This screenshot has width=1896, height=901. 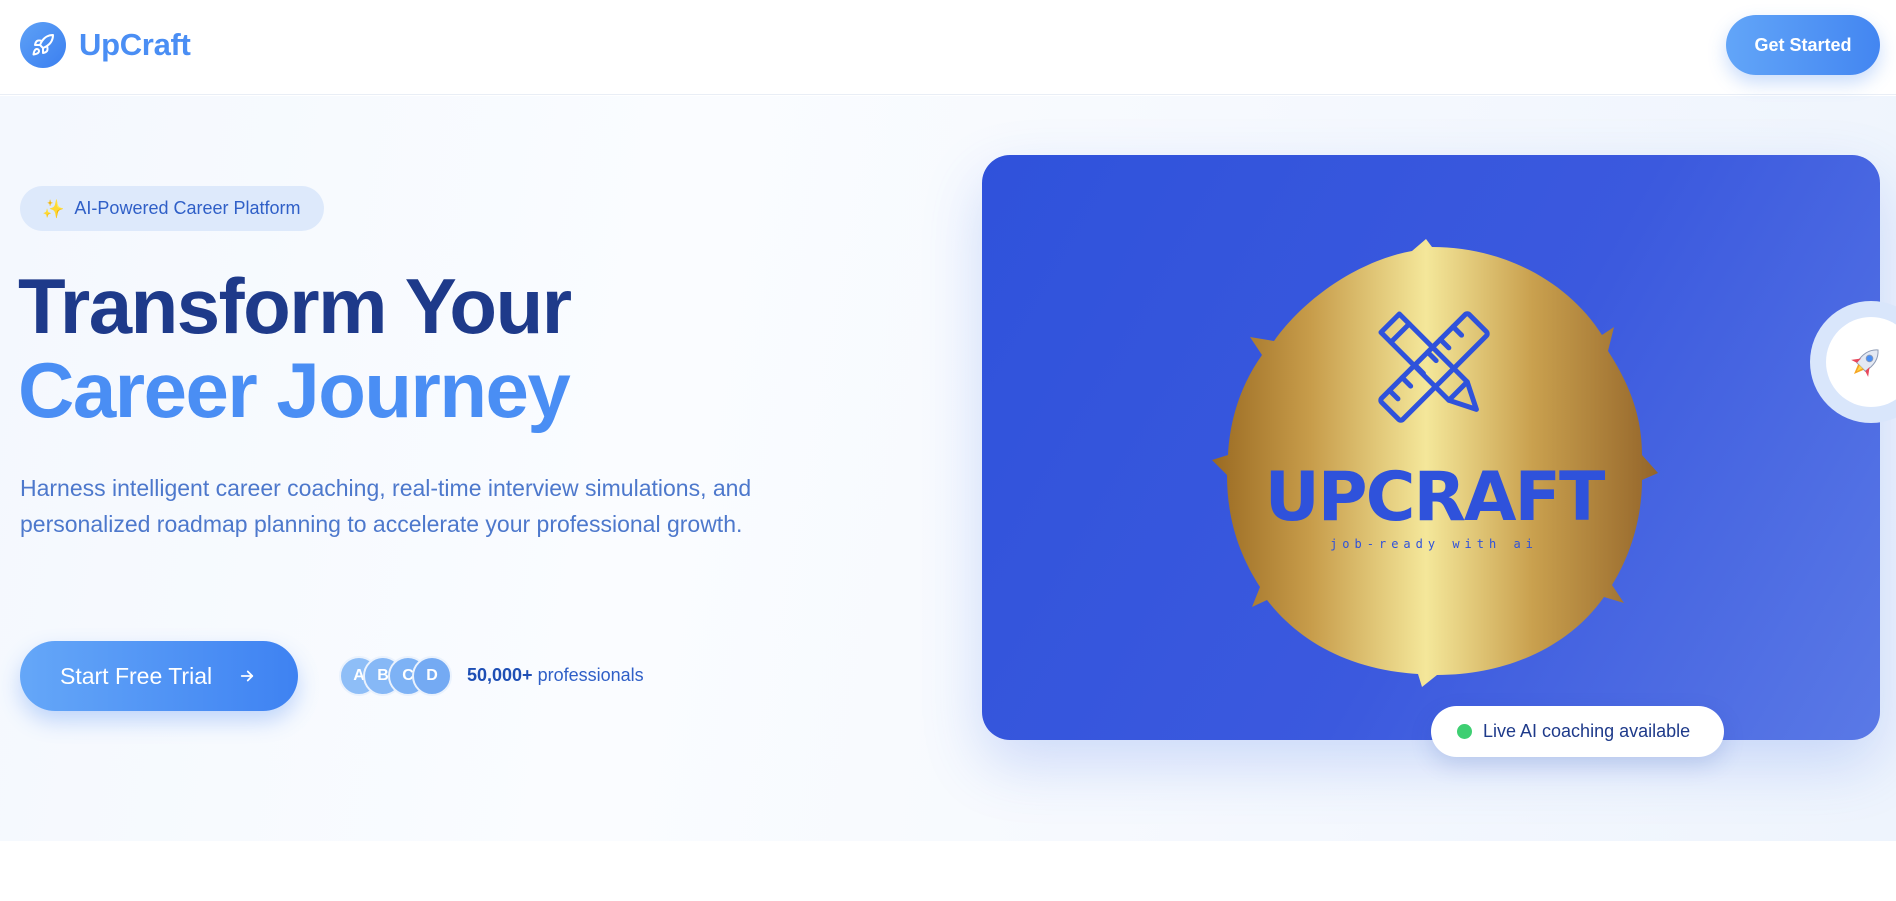 I want to click on logo-tagline: job-ready with ai, so click(x=1434, y=544).